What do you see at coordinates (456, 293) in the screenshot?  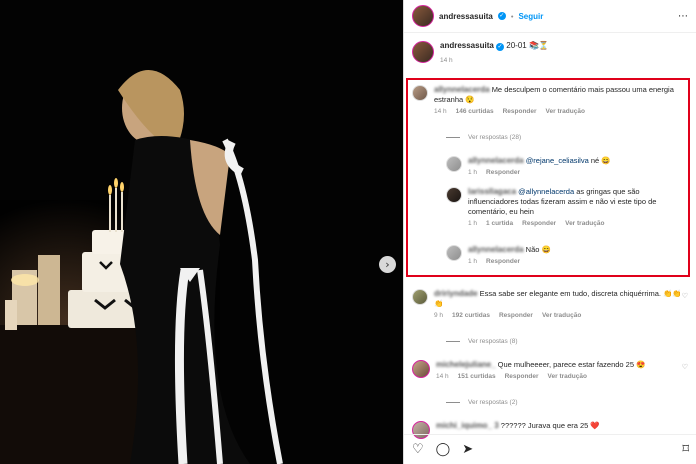 I see `comment-username: dririyndade` at bounding box center [456, 293].